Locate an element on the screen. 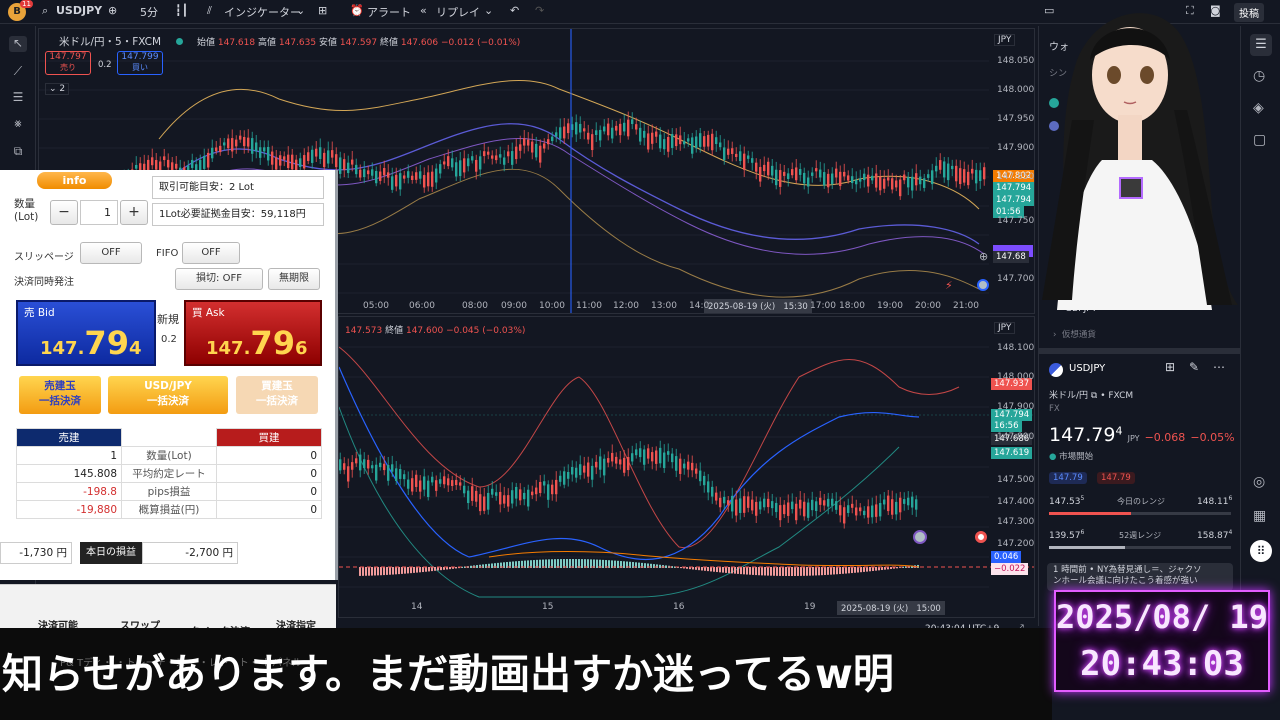 The width and height of the screenshot is (1280, 720). edit-icon: ✎ is located at coordinates (1194, 367).